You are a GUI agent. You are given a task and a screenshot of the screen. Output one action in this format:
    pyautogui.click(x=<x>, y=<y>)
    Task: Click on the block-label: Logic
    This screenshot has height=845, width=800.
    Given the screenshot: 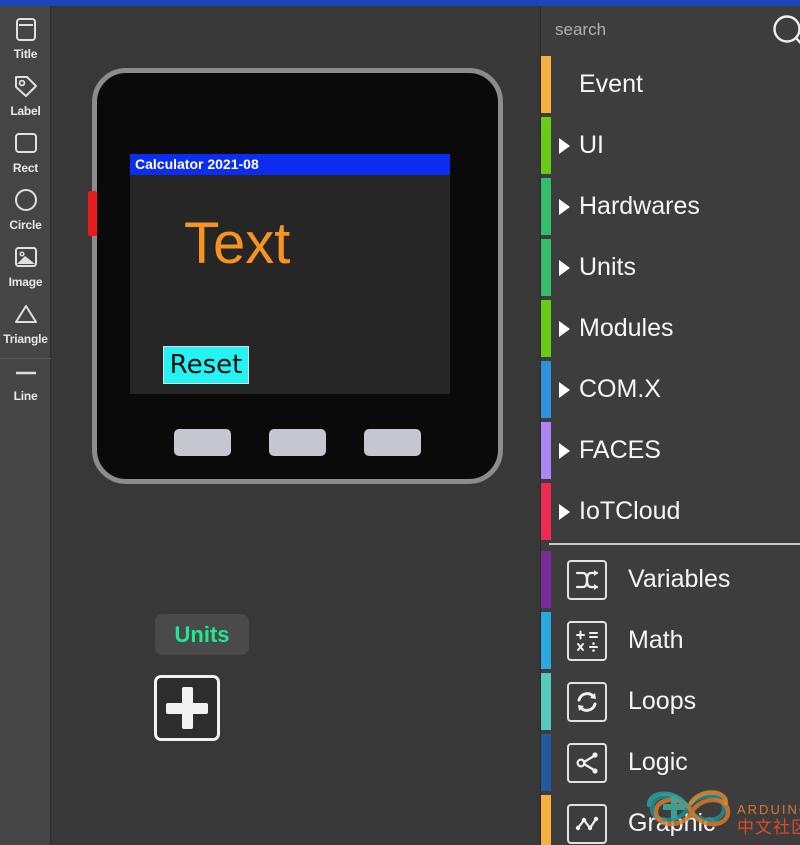 What is the action you would take?
    pyautogui.click(x=658, y=762)
    